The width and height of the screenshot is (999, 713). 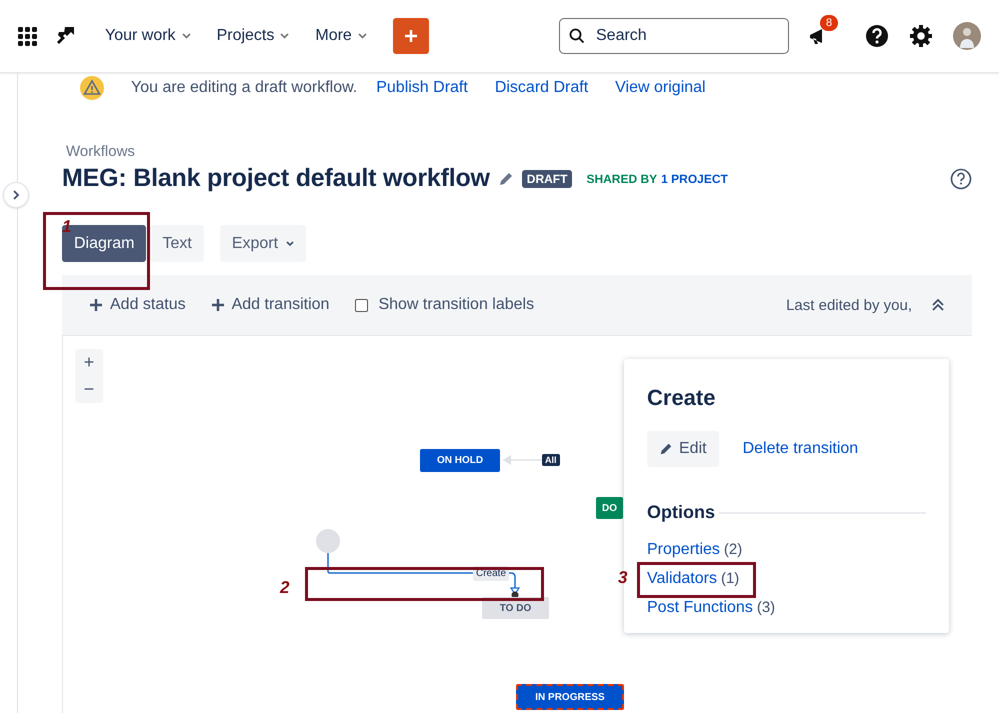 I want to click on avatar, so click(x=967, y=36).